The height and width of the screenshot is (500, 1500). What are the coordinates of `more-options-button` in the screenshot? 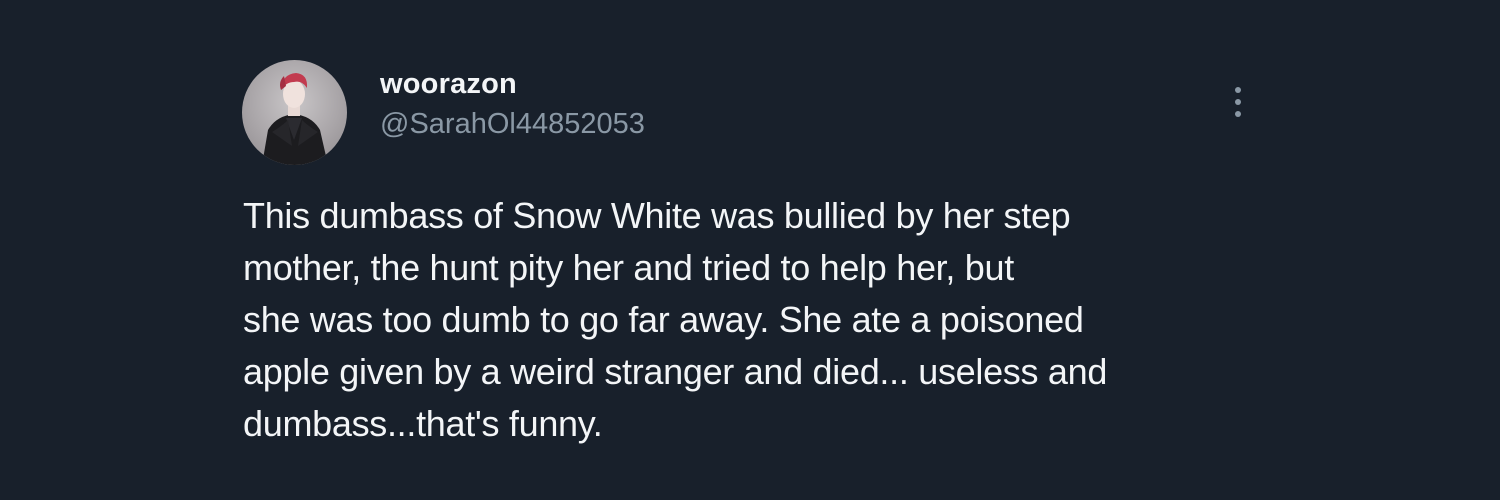 It's located at (1238, 102).